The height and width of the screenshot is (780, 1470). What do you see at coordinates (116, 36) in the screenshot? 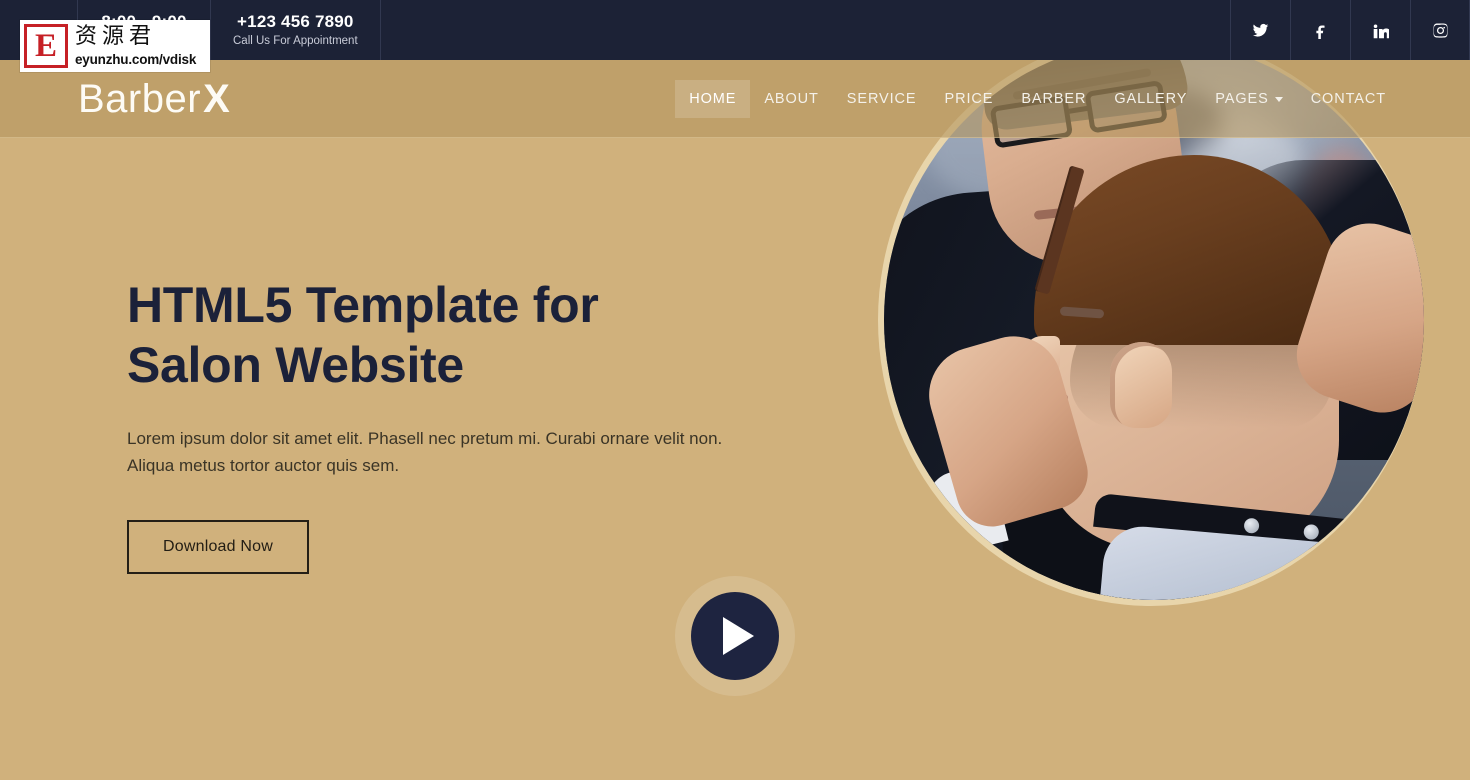
I see `watermark-brand: 资源君` at bounding box center [116, 36].